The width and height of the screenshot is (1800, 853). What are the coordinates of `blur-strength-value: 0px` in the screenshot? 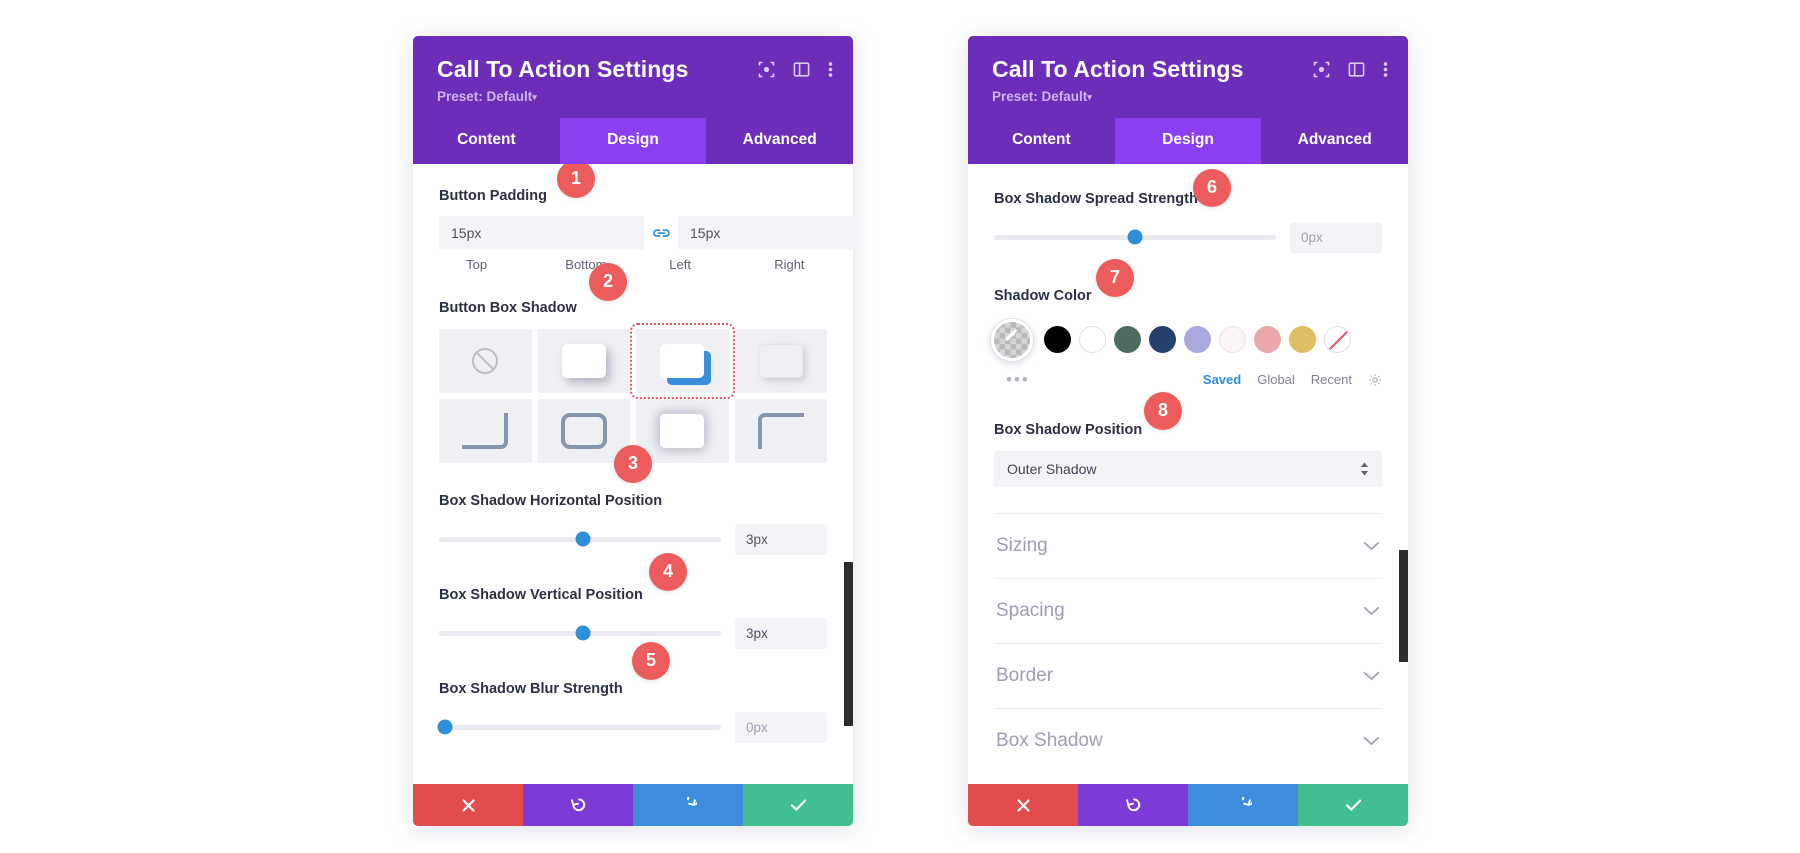 It's located at (781, 727).